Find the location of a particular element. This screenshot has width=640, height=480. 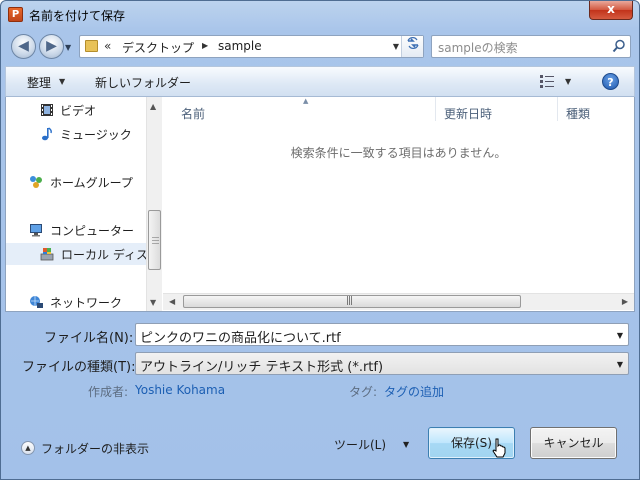

scroll-right-icon: ▶ is located at coordinates (625, 301).